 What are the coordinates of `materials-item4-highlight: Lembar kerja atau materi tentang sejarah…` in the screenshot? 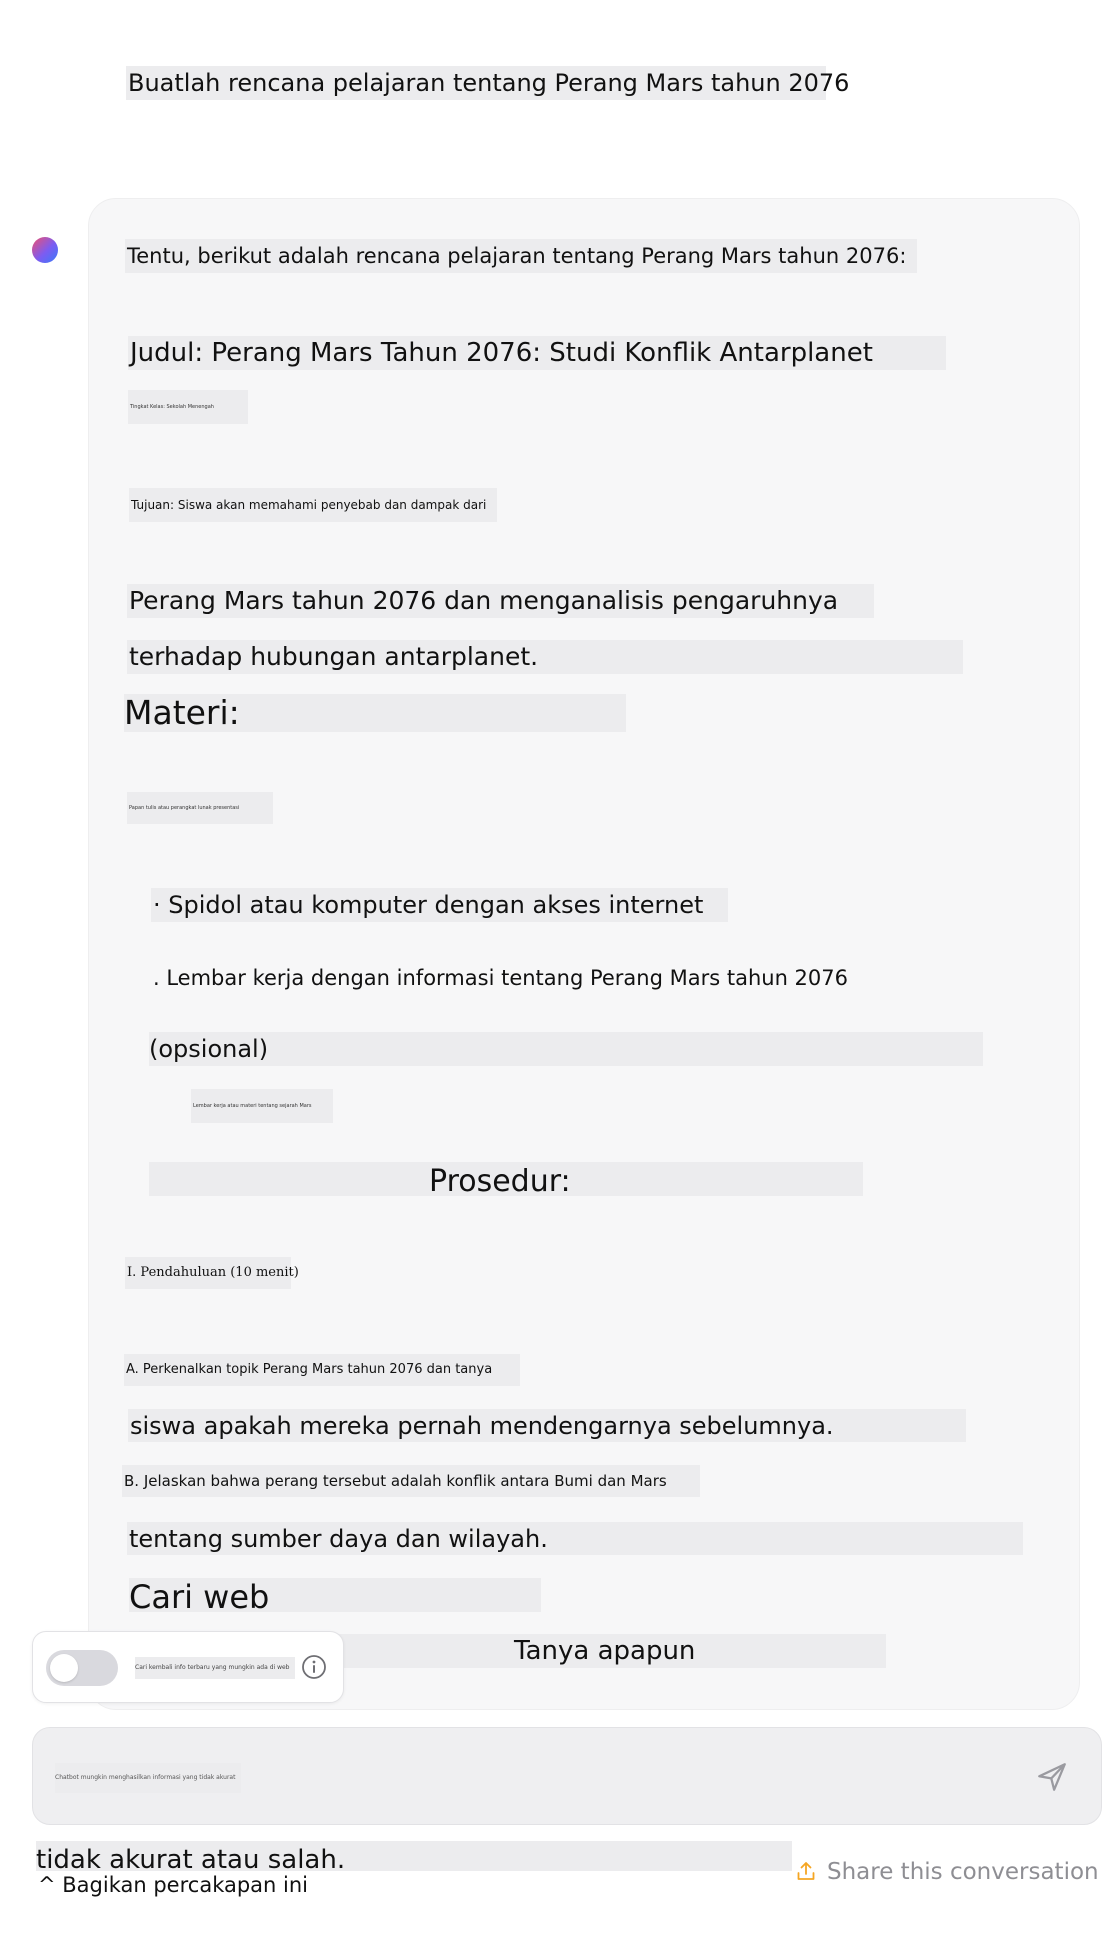 It's located at (262, 1106).